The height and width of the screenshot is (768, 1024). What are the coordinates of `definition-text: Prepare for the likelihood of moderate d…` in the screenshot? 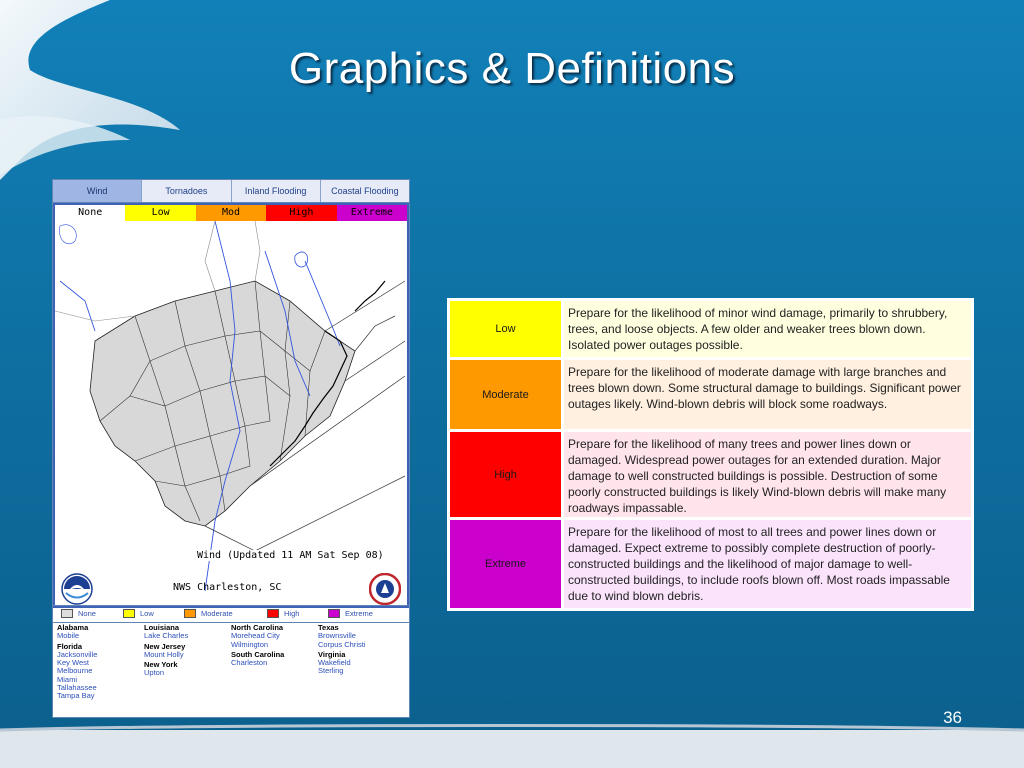 It's located at (767, 394).